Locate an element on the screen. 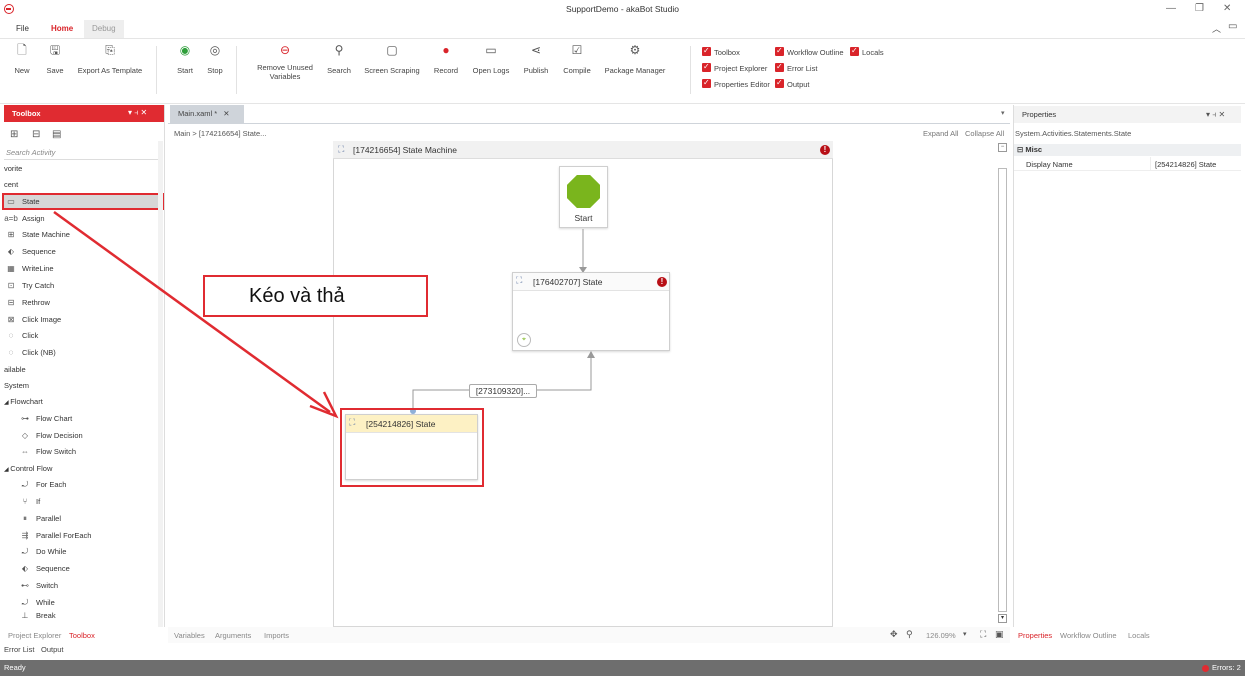 This screenshot has height=676, width=1245. package-manager-button: ⚙ Package Manager is located at coordinates (635, 59).